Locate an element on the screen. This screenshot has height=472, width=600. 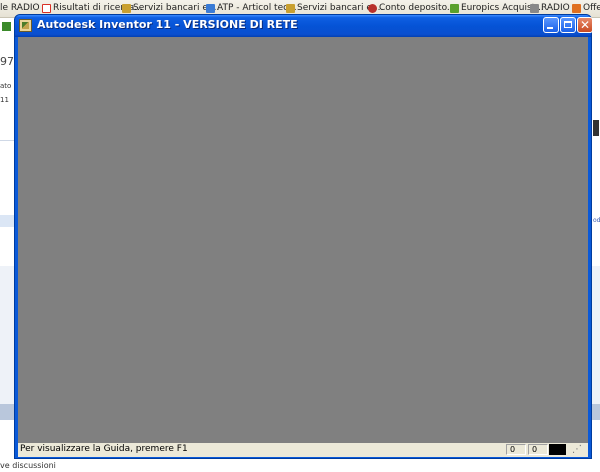
deposit-icon is located at coordinates (372, 8).